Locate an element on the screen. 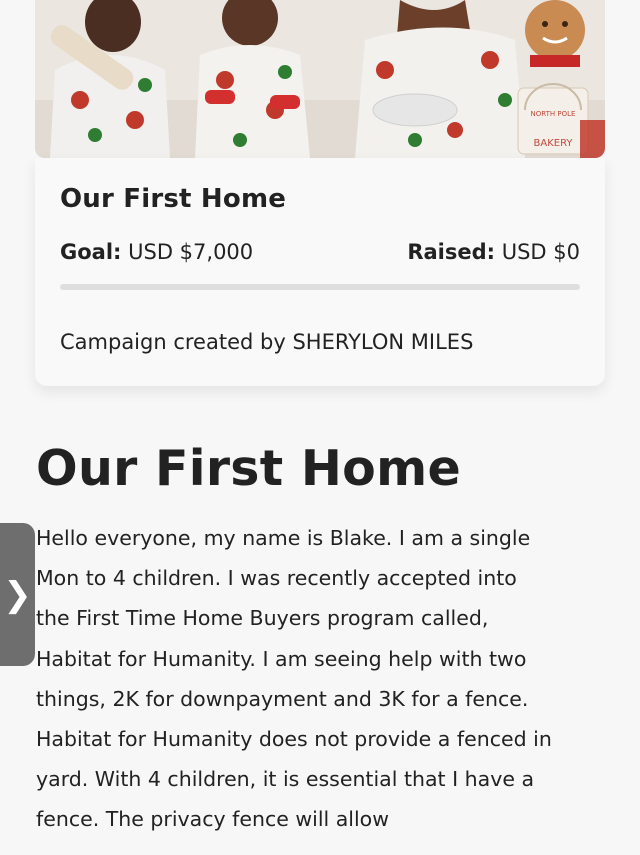  sign-line-1: NORTH POLE is located at coordinates (553, 114).